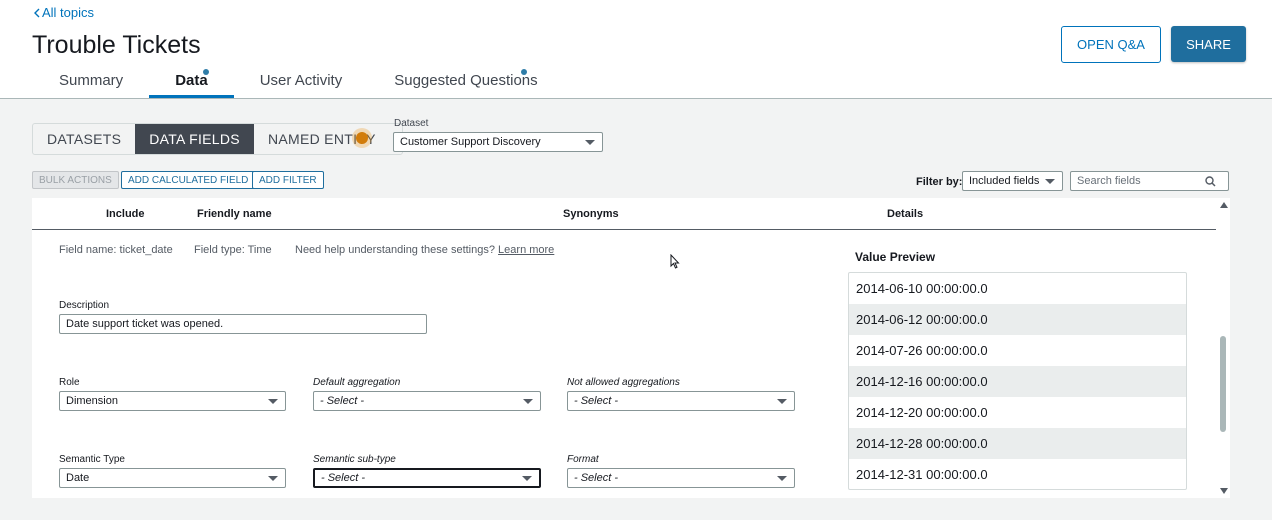 The width and height of the screenshot is (1272, 520). Describe the element at coordinates (895, 257) in the screenshot. I see `value-preview-title: Value Preview` at that location.